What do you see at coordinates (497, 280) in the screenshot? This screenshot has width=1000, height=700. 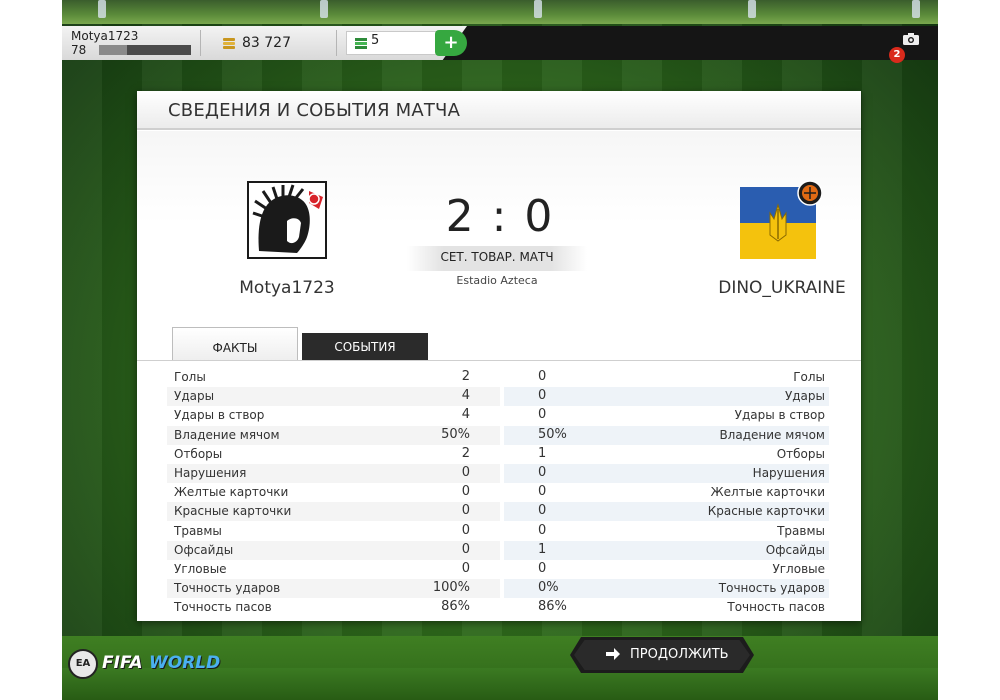 I see `stadium-name: Estadio Azteca` at bounding box center [497, 280].